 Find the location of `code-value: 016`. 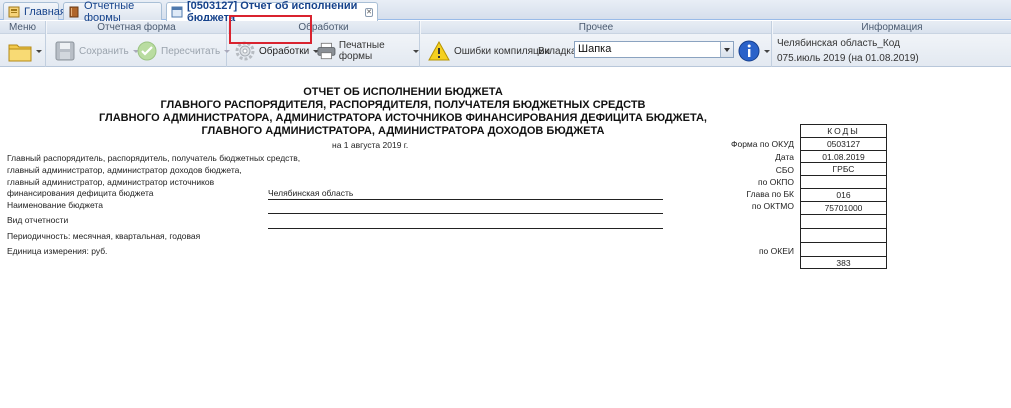

code-value: 016 is located at coordinates (843, 195).